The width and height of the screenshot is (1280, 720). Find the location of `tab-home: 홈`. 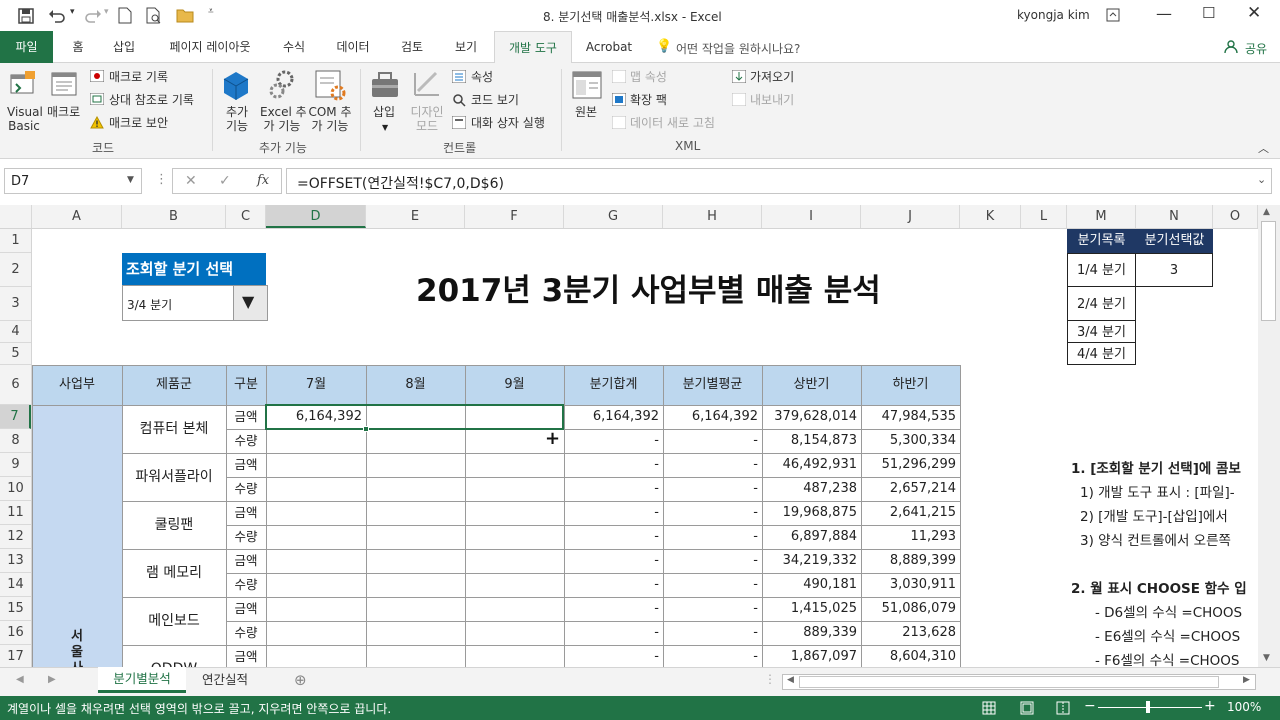

tab-home: 홈 is located at coordinates (78, 47).